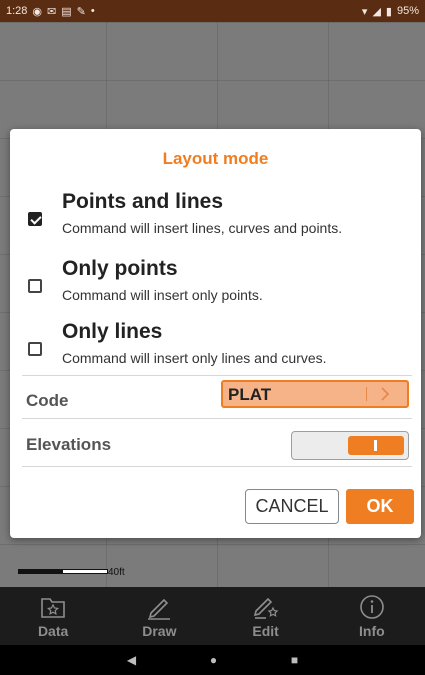 The width and height of the screenshot is (425, 675). What do you see at coordinates (294, 660) in the screenshot?
I see `recents-icon: ■` at bounding box center [294, 660].